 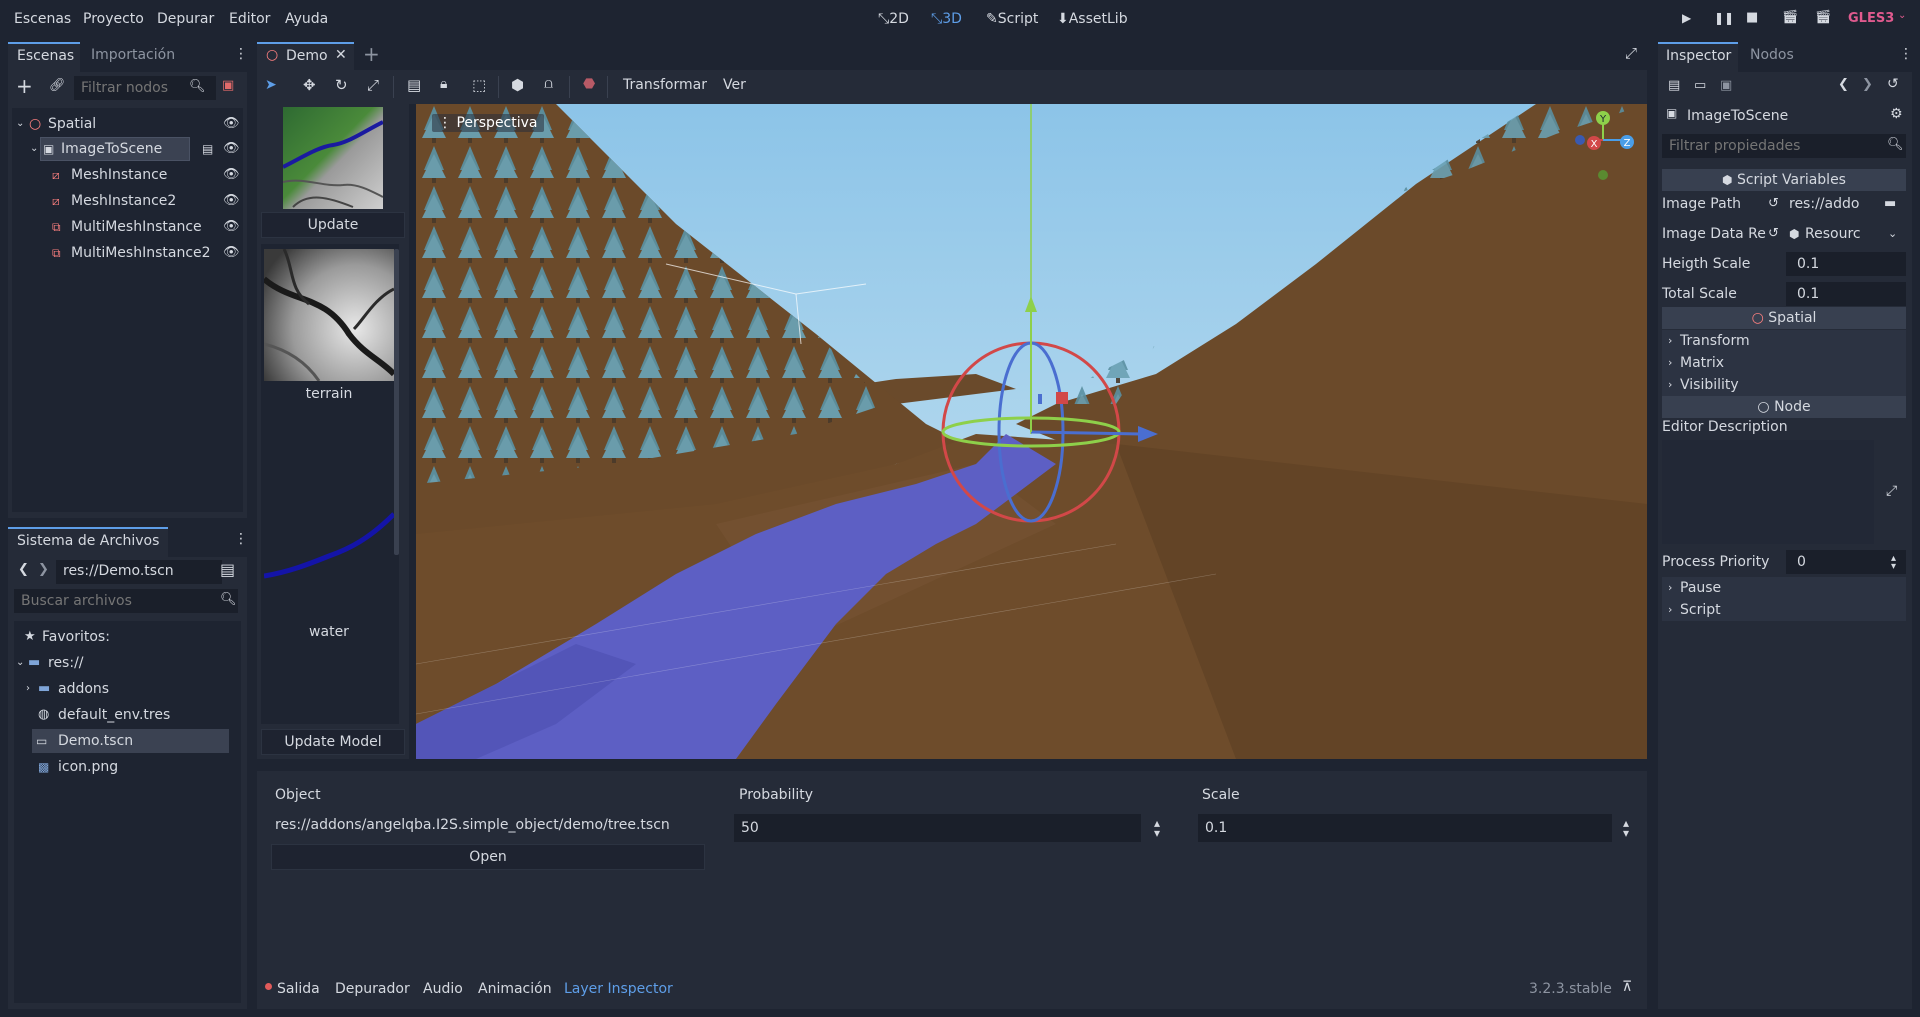 What do you see at coordinates (207, 149) in the screenshot?
I see `script-icon: ▤` at bounding box center [207, 149].